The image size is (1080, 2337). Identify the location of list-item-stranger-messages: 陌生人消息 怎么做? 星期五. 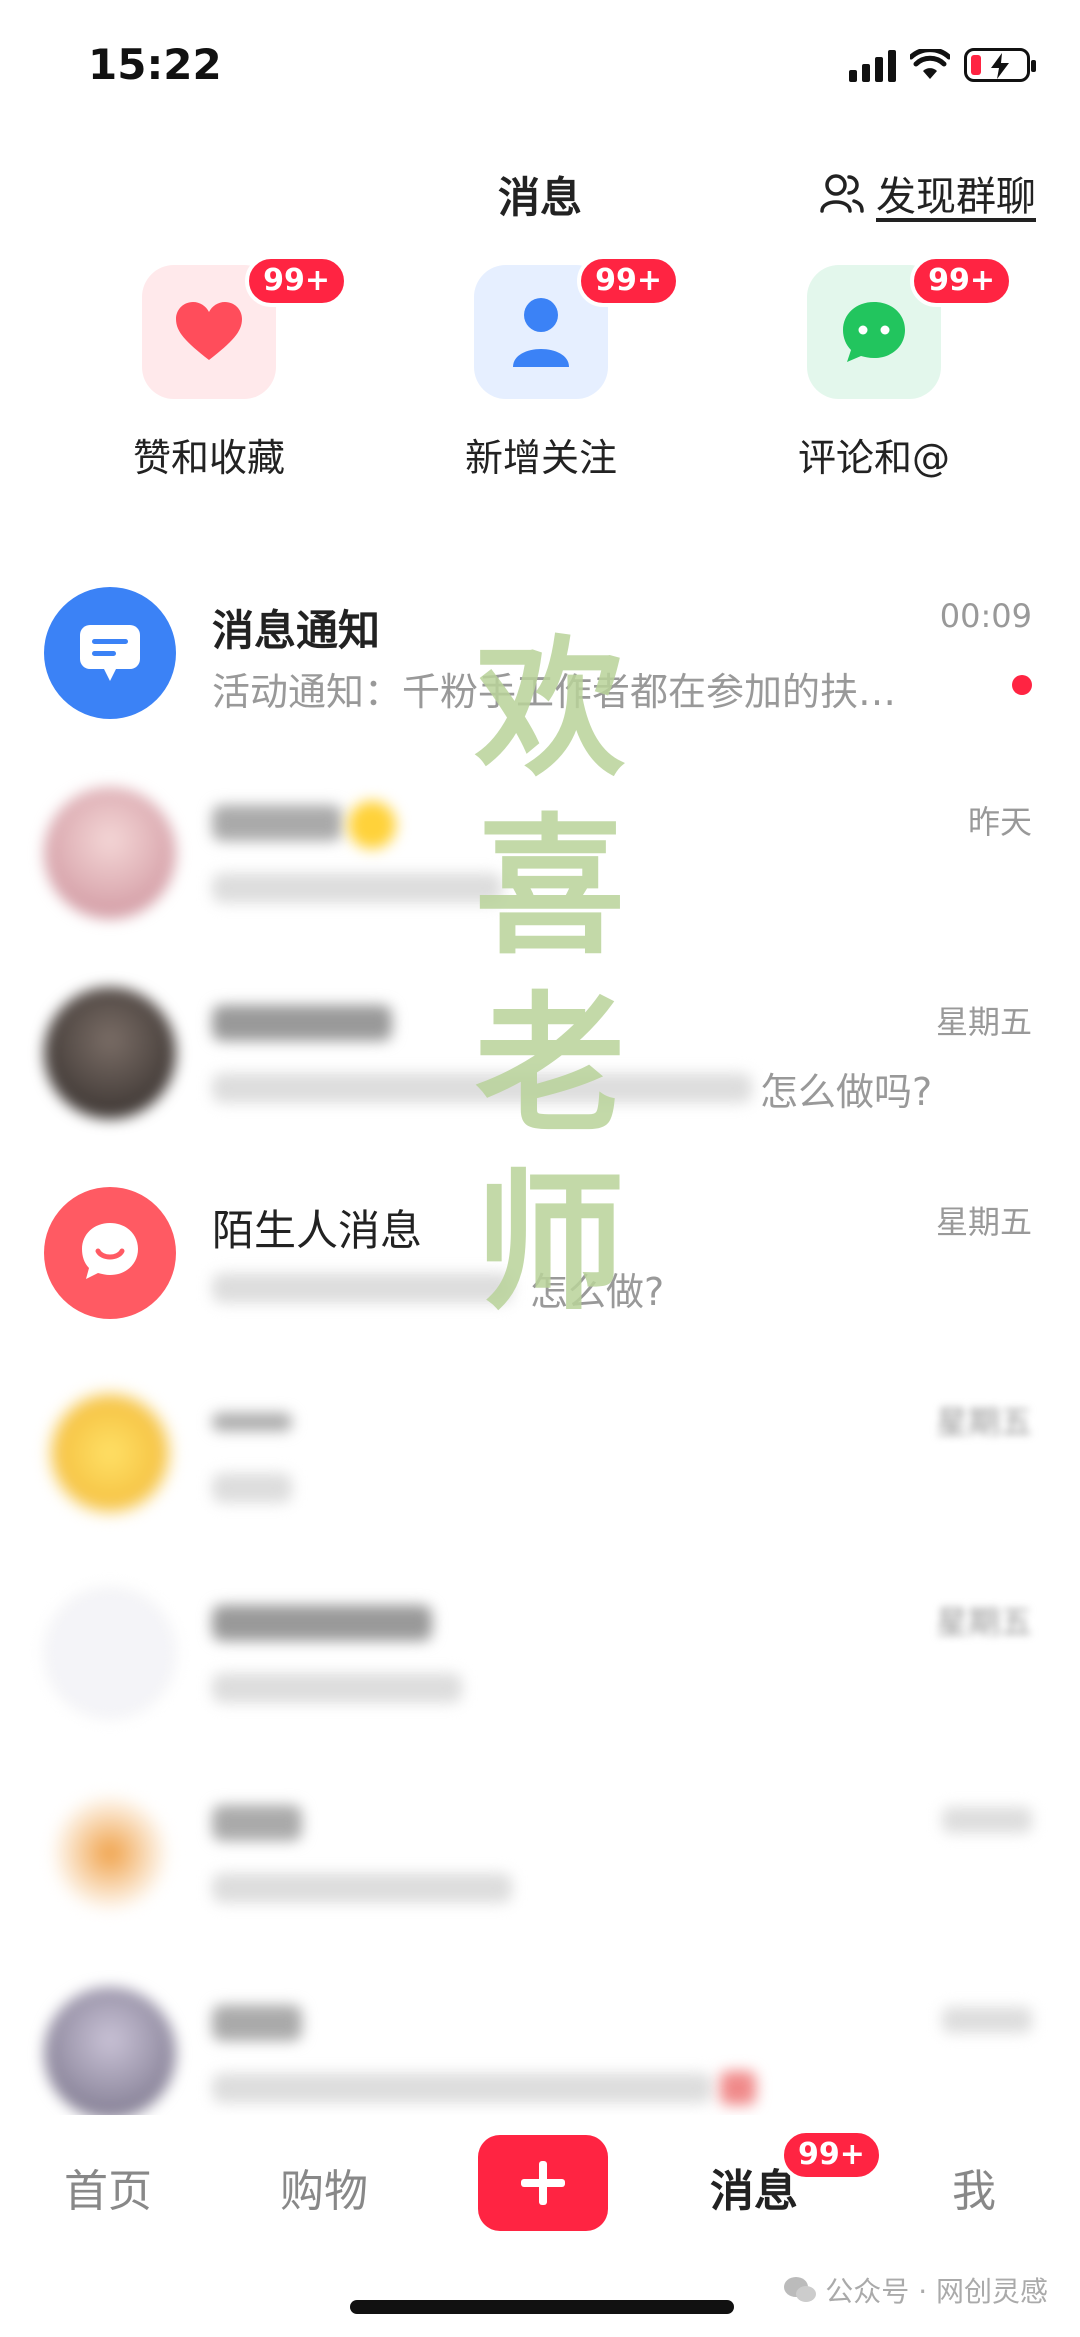
(540, 1275).